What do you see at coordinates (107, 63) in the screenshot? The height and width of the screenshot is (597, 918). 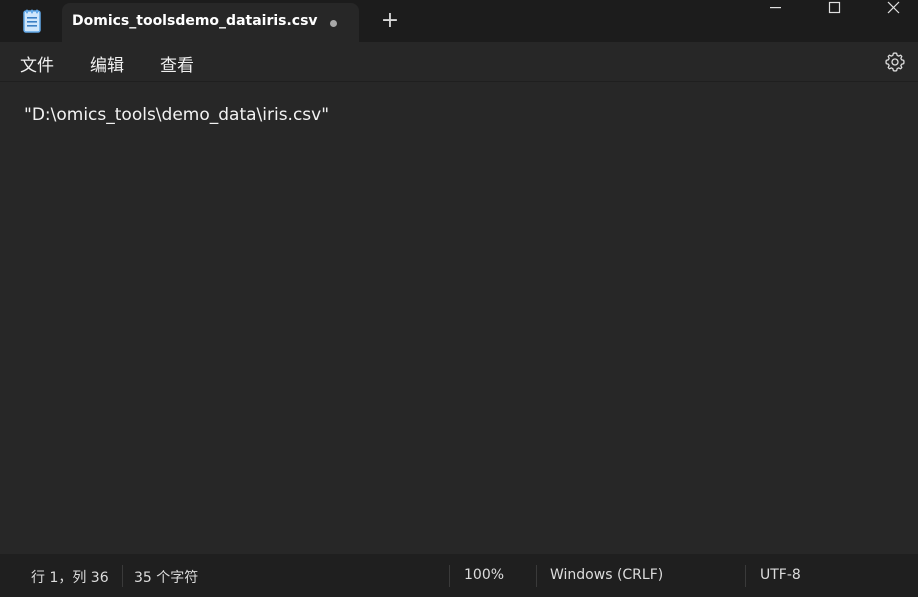 I see `menu-edit: 编辑` at bounding box center [107, 63].